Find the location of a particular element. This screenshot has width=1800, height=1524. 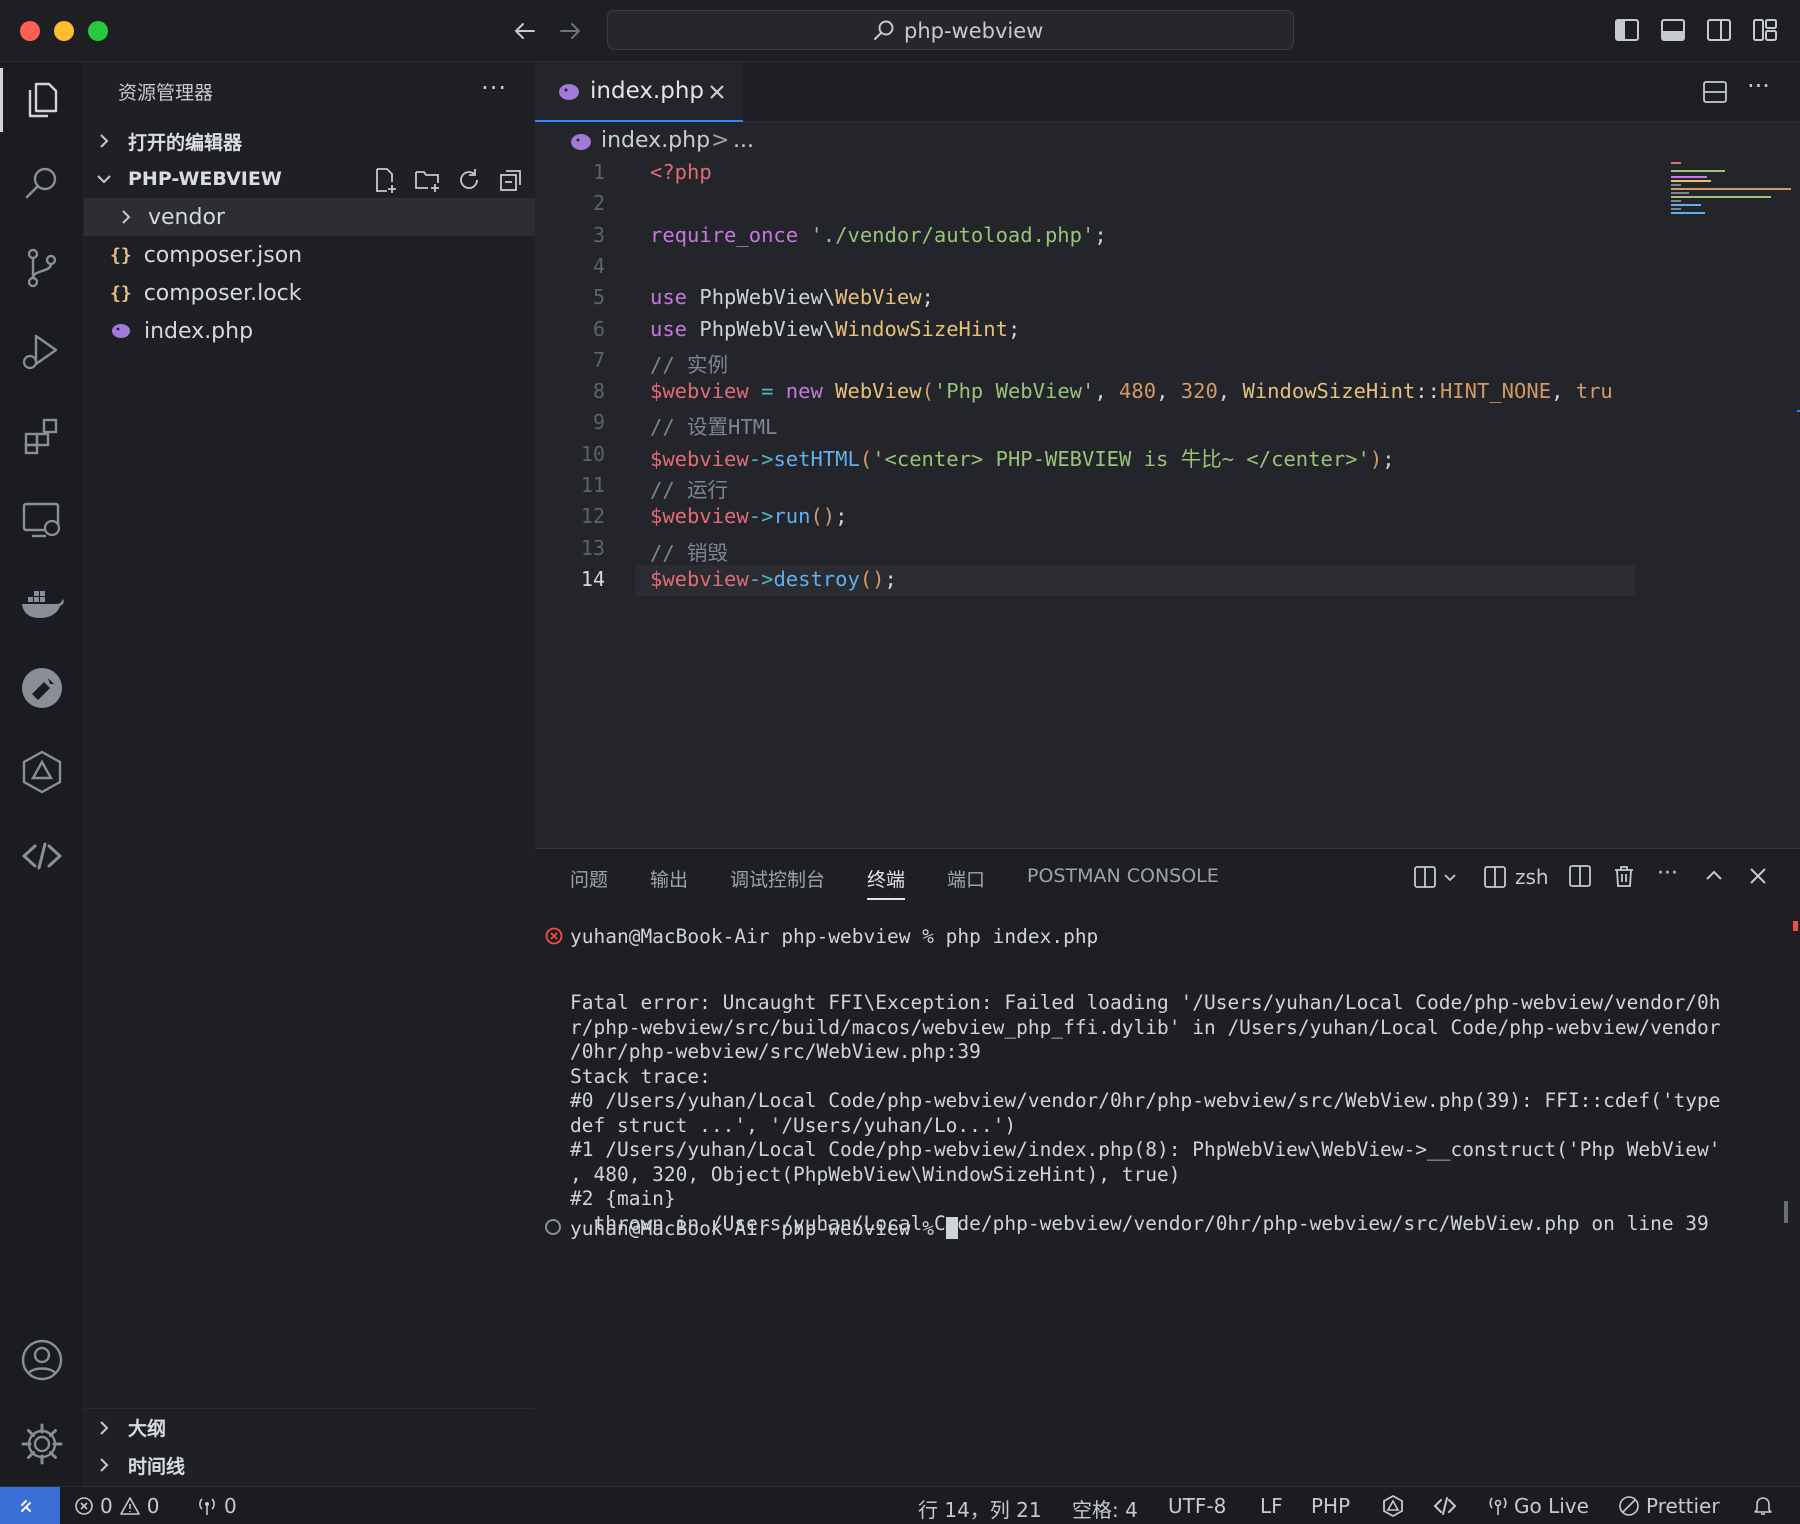

problems-status: 0 0 is located at coordinates (116, 1506).